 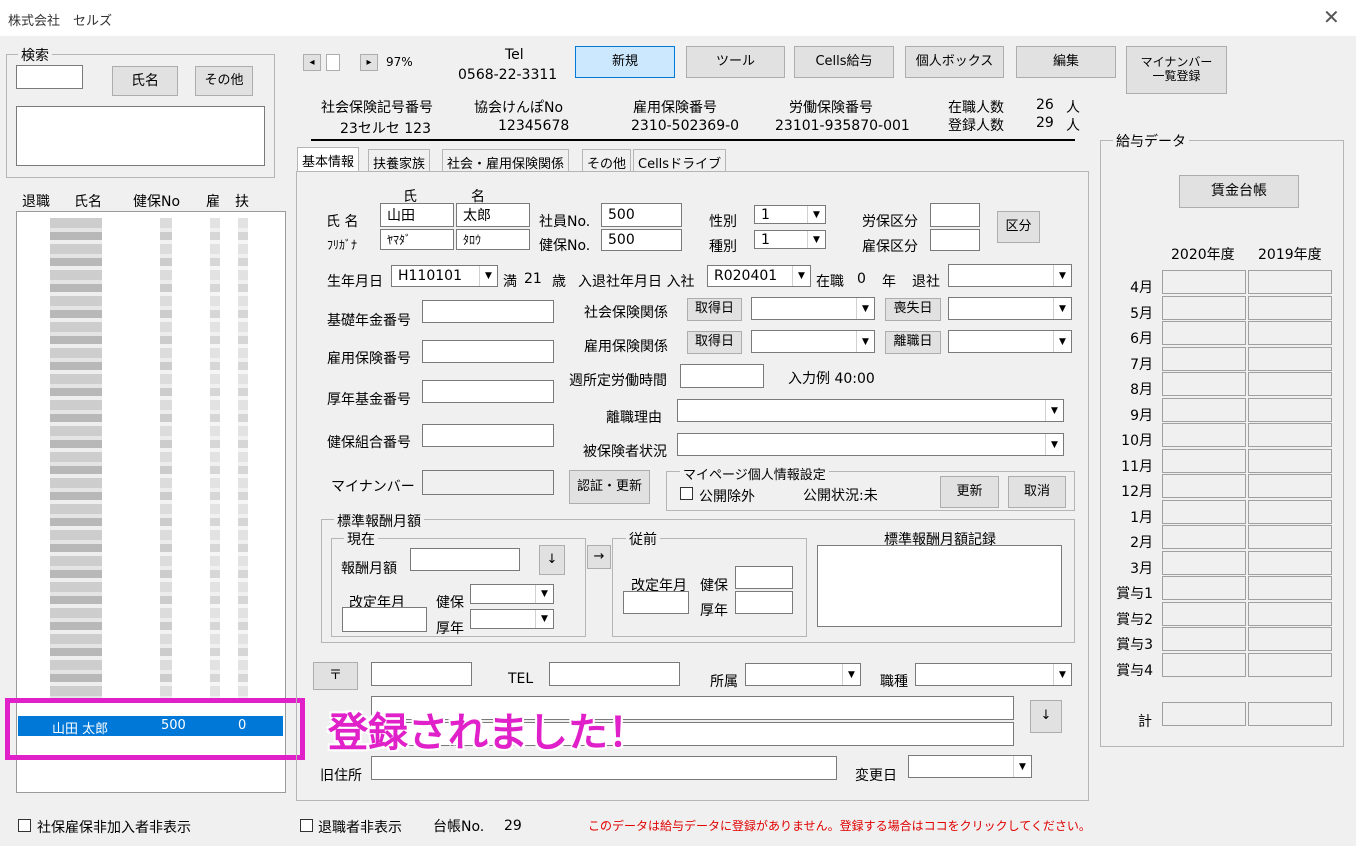 What do you see at coordinates (722, 376) in the screenshot?
I see `hours-field` at bounding box center [722, 376].